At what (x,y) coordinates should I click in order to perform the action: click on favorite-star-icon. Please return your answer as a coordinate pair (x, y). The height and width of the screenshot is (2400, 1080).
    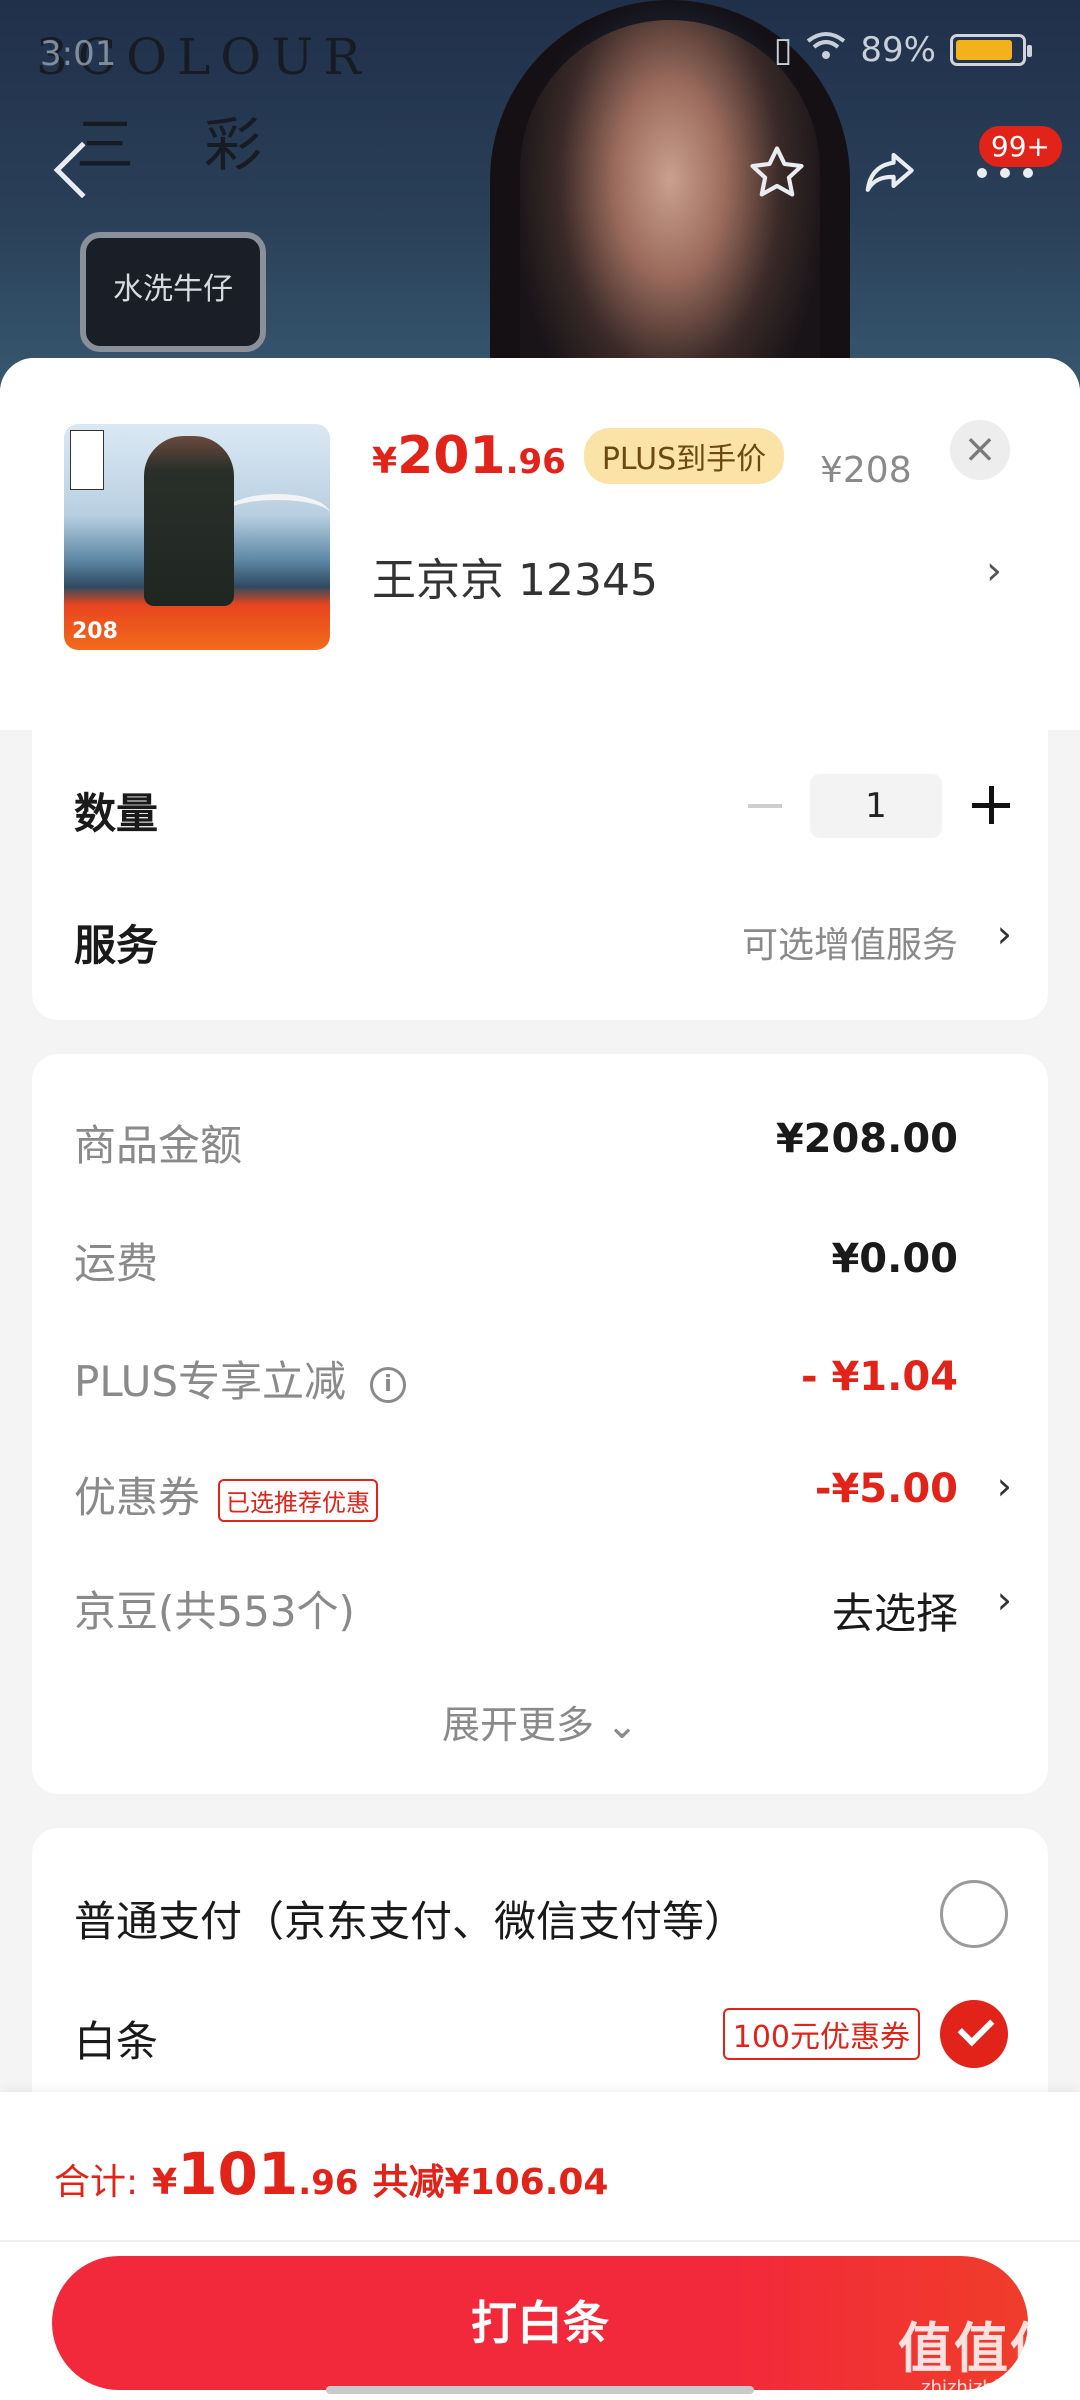
    Looking at the image, I should click on (777, 173).